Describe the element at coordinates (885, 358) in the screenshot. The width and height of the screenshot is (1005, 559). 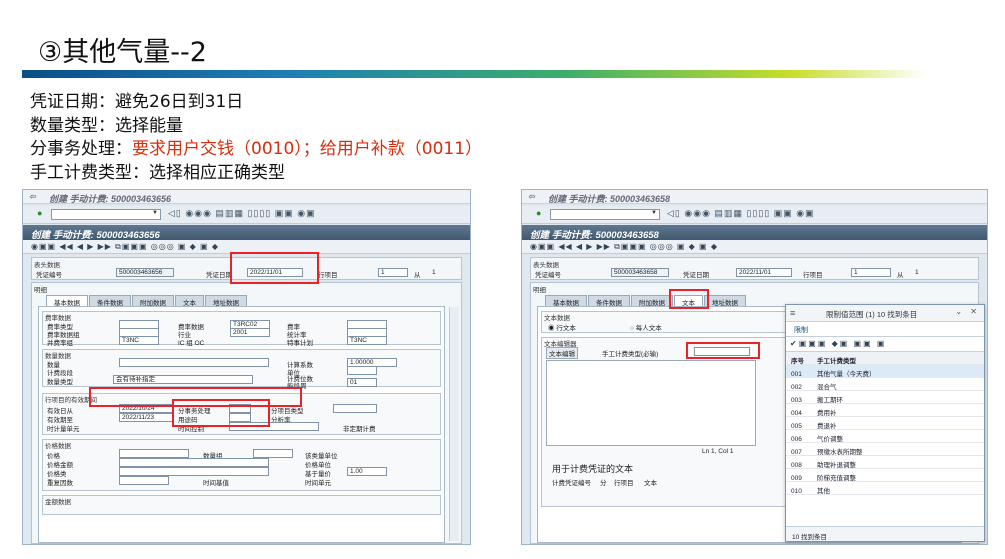
I see `popup-header-row: 序号 手工计费类型` at that location.